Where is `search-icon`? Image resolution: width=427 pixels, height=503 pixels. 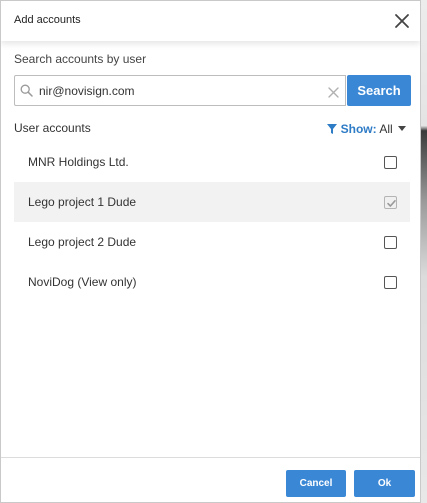 search-icon is located at coordinates (26, 90).